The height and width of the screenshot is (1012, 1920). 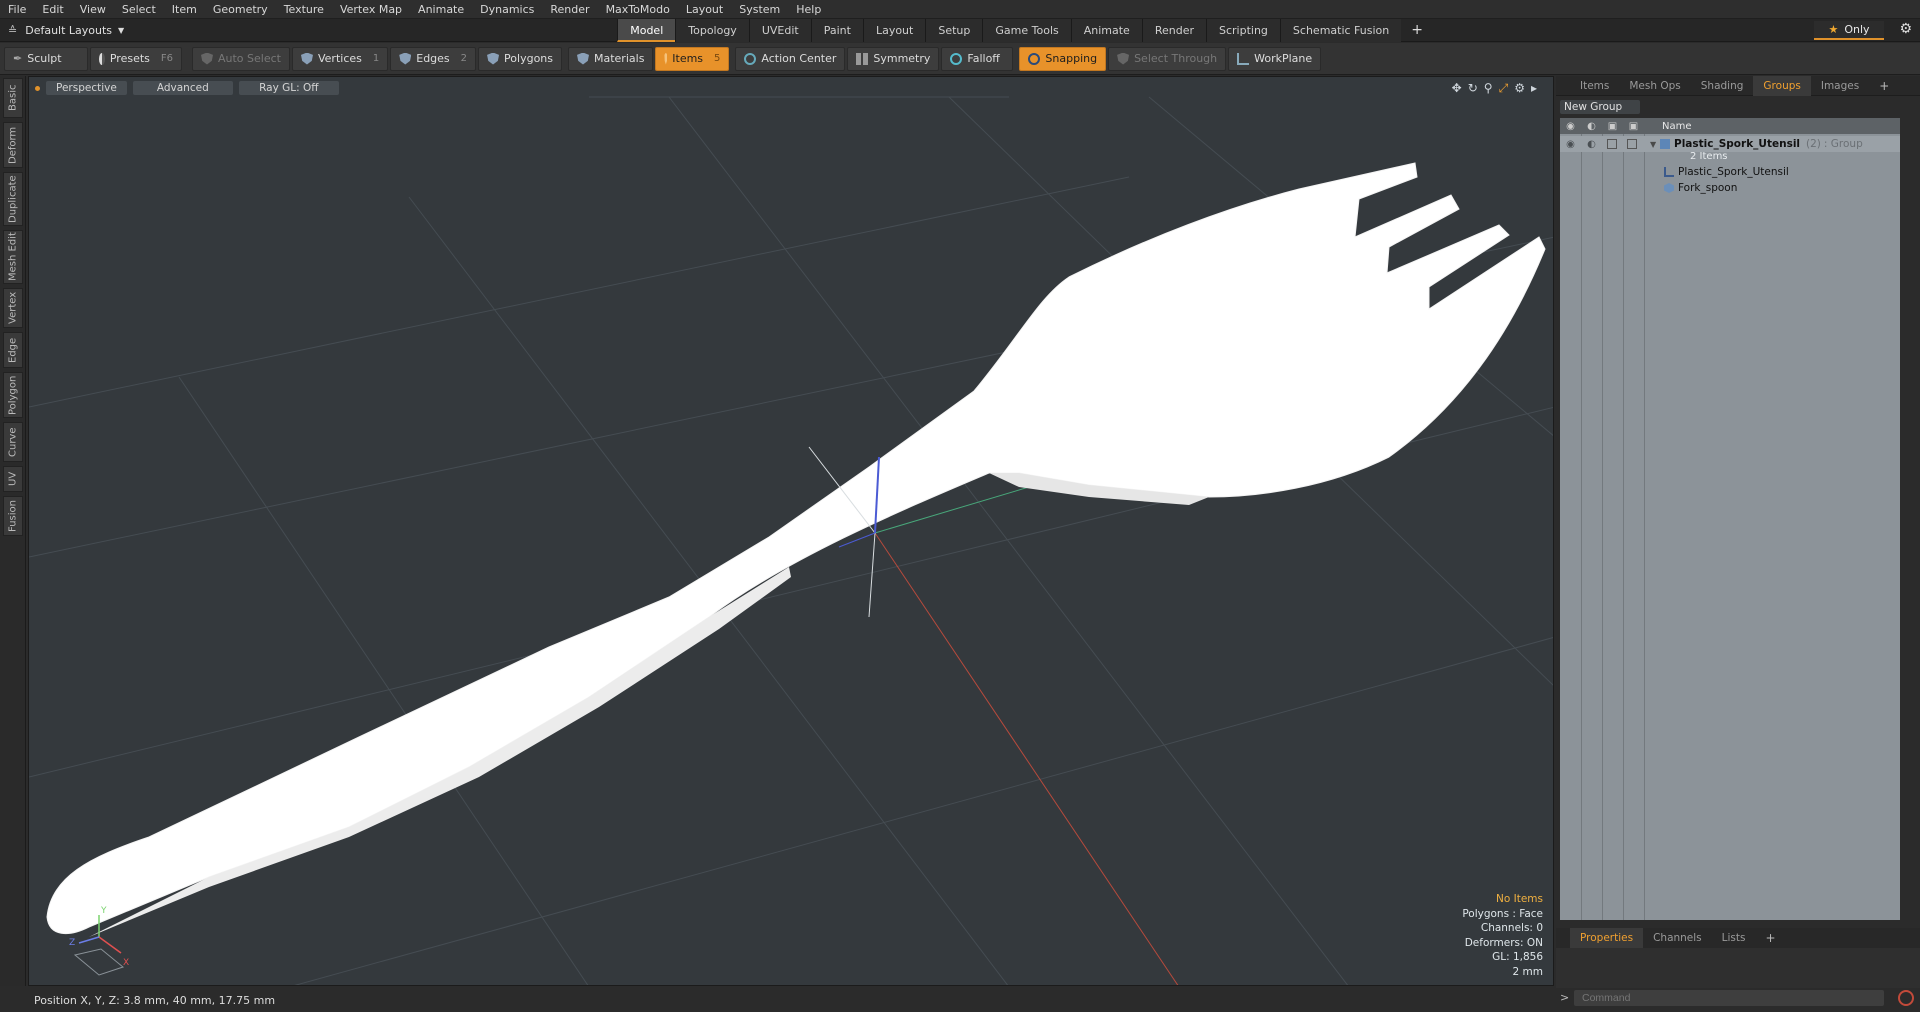 I want to click on tab-scripting: Scripting, so click(x=1243, y=30).